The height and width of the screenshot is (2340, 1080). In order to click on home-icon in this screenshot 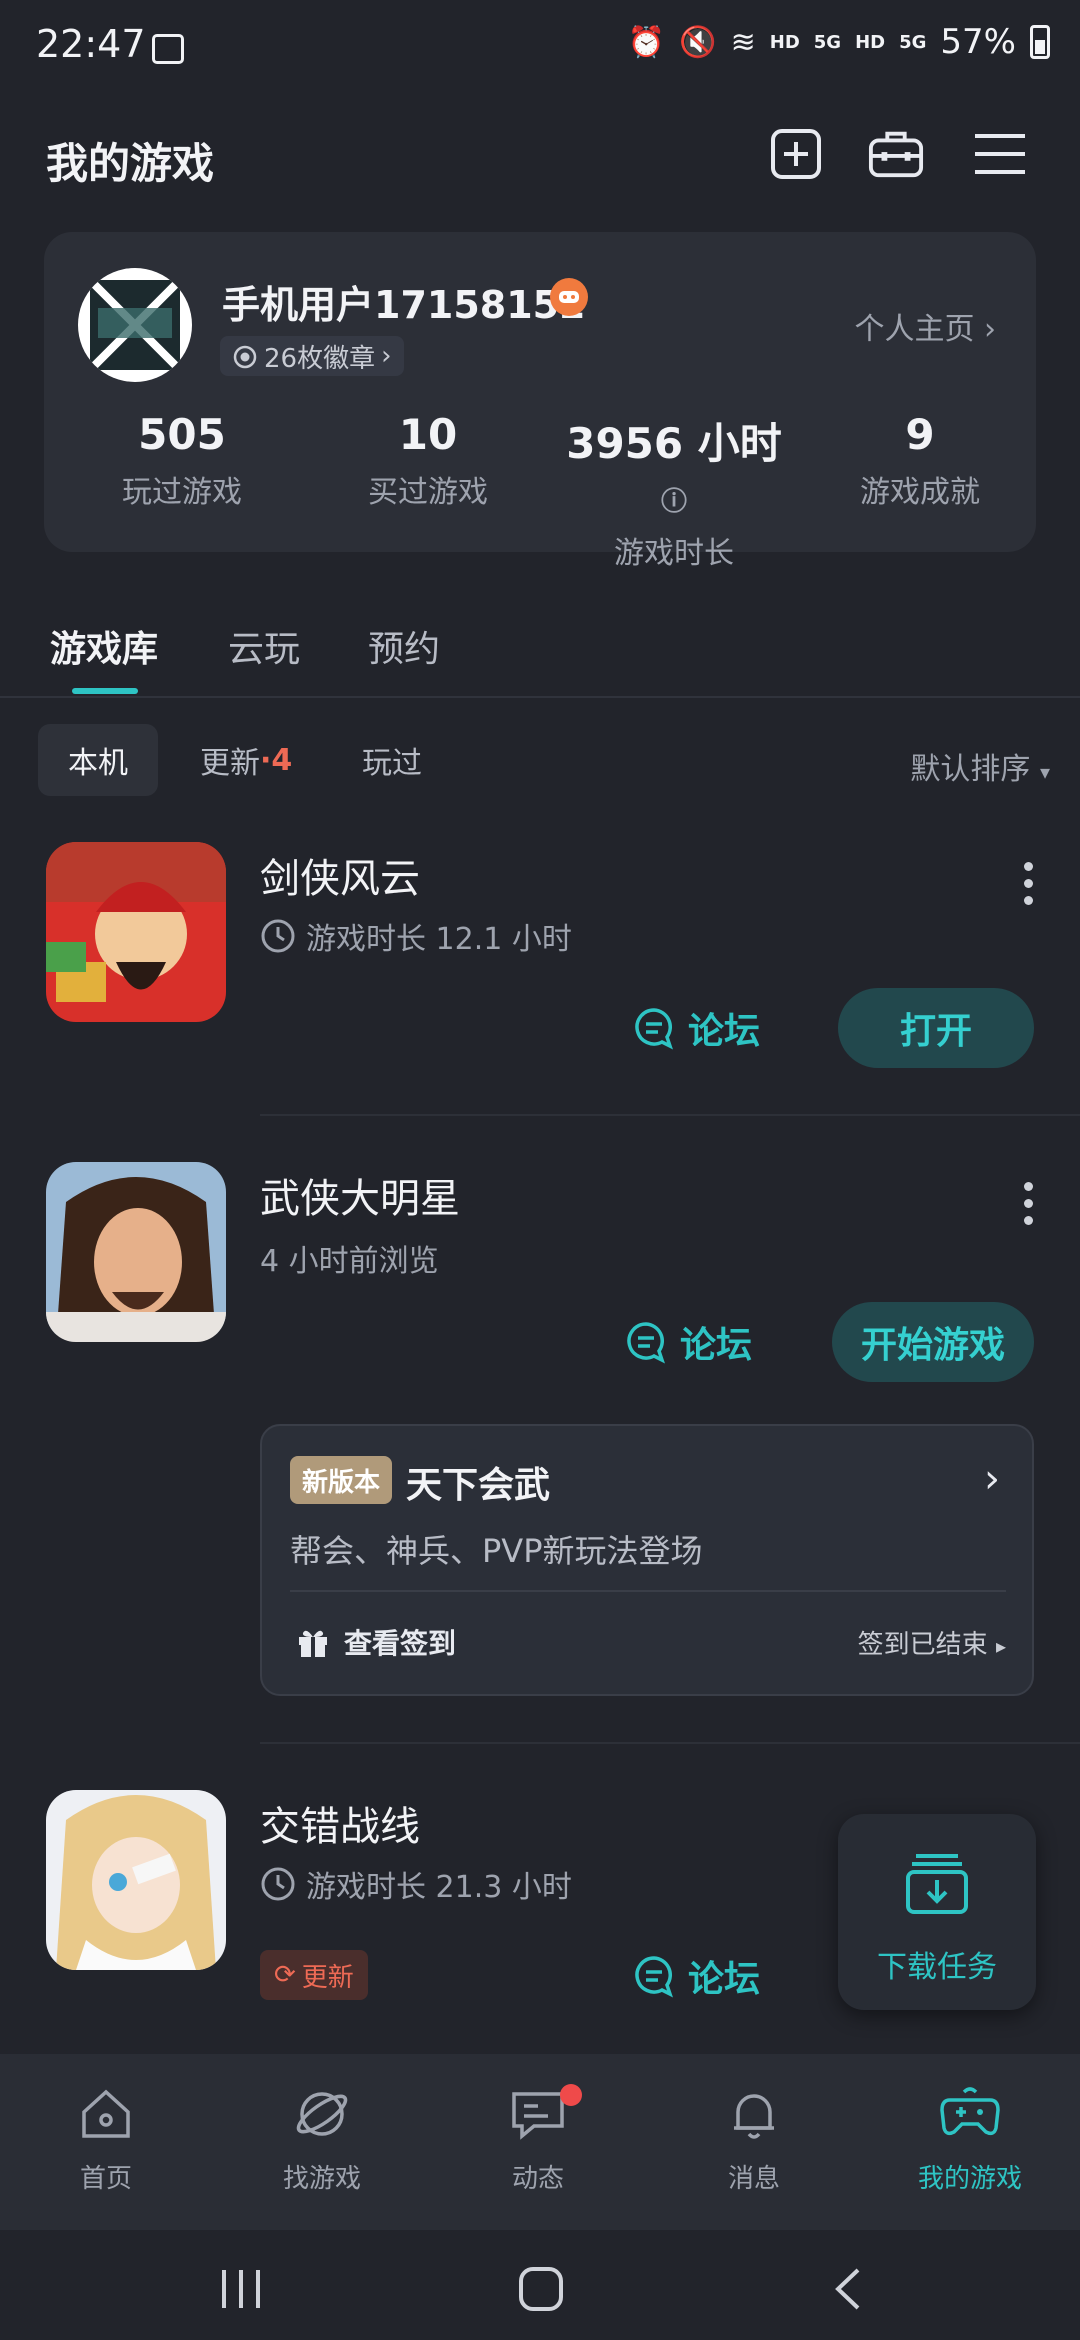, I will do `click(106, 2113)`.